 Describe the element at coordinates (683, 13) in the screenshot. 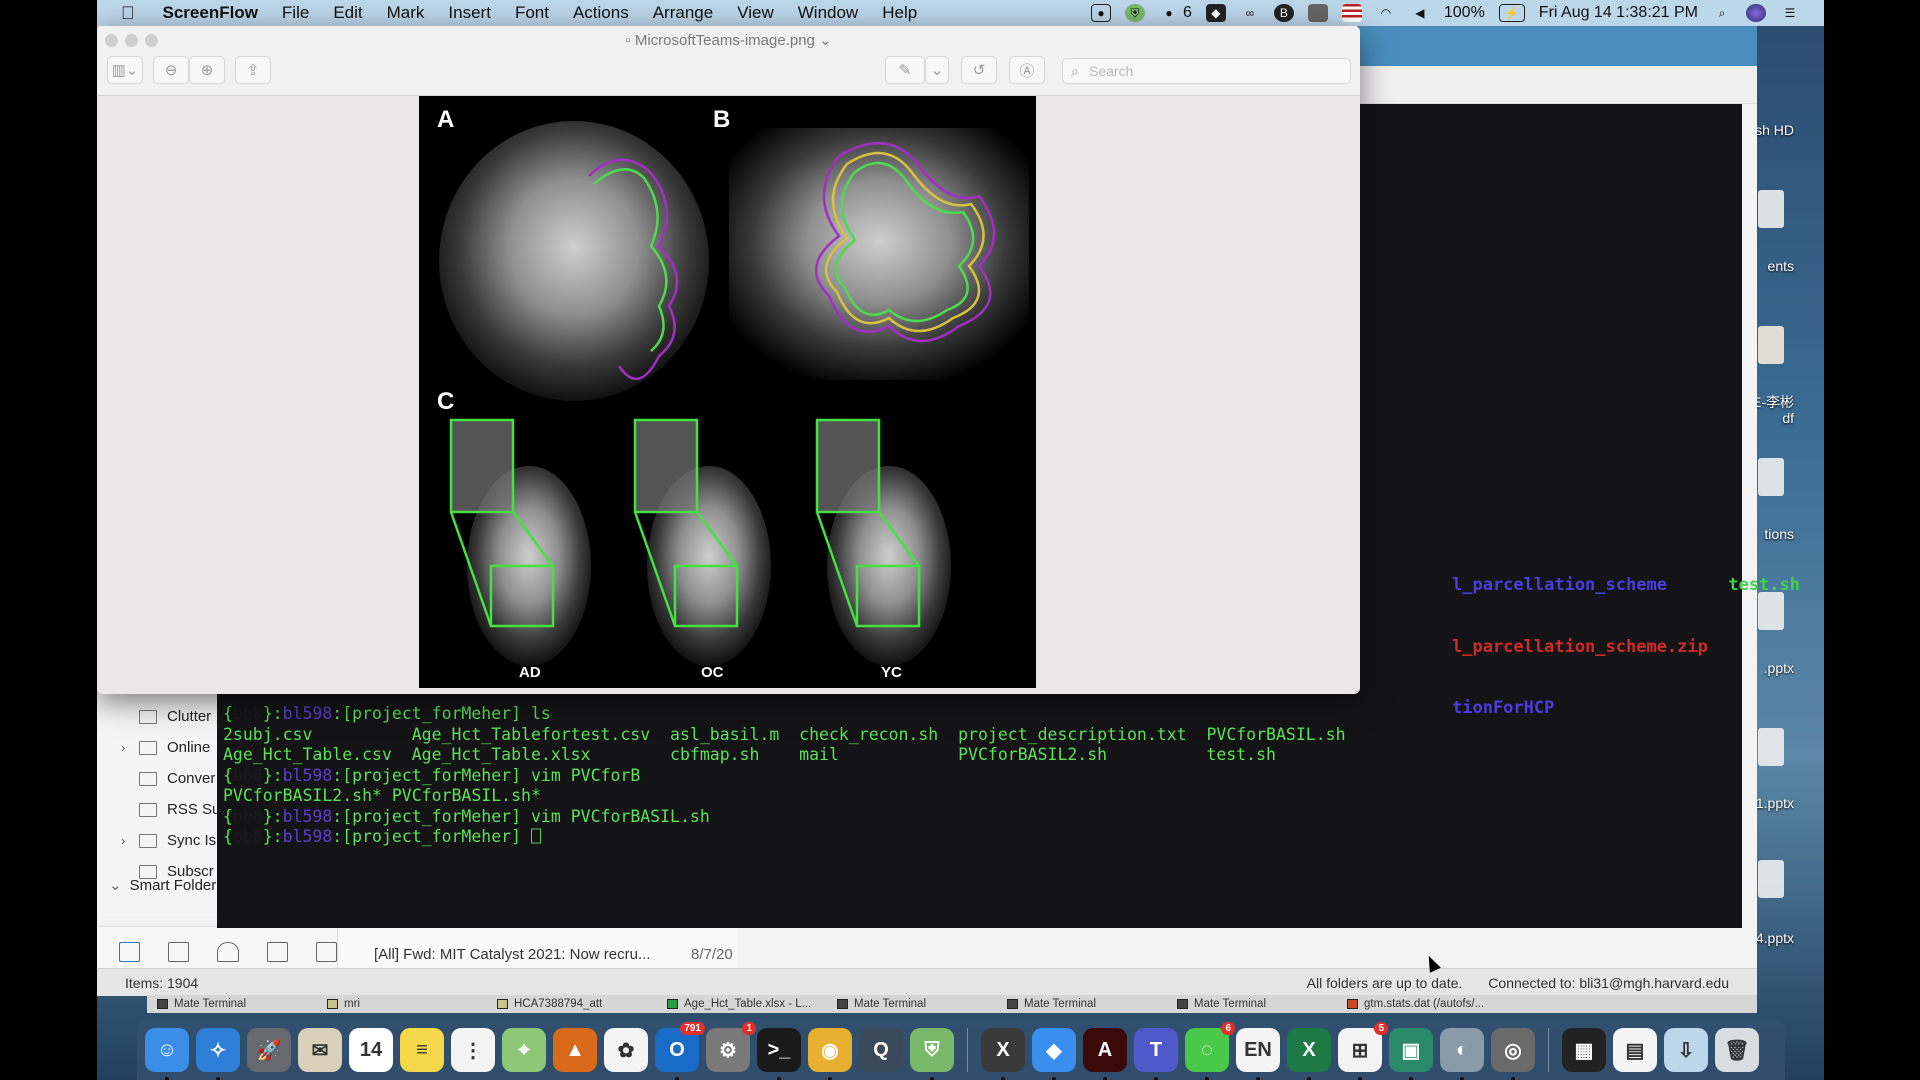

I see `menu-arrange: Arrange` at that location.